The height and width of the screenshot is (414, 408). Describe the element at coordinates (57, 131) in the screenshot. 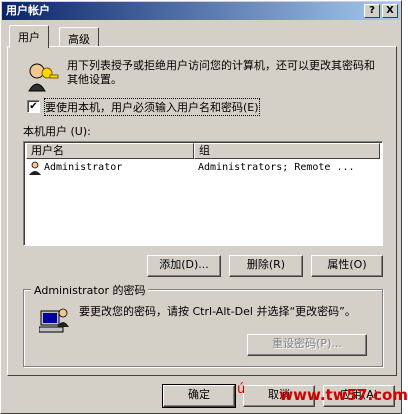

I see `local-users-label: 本机用户 (U):` at that location.